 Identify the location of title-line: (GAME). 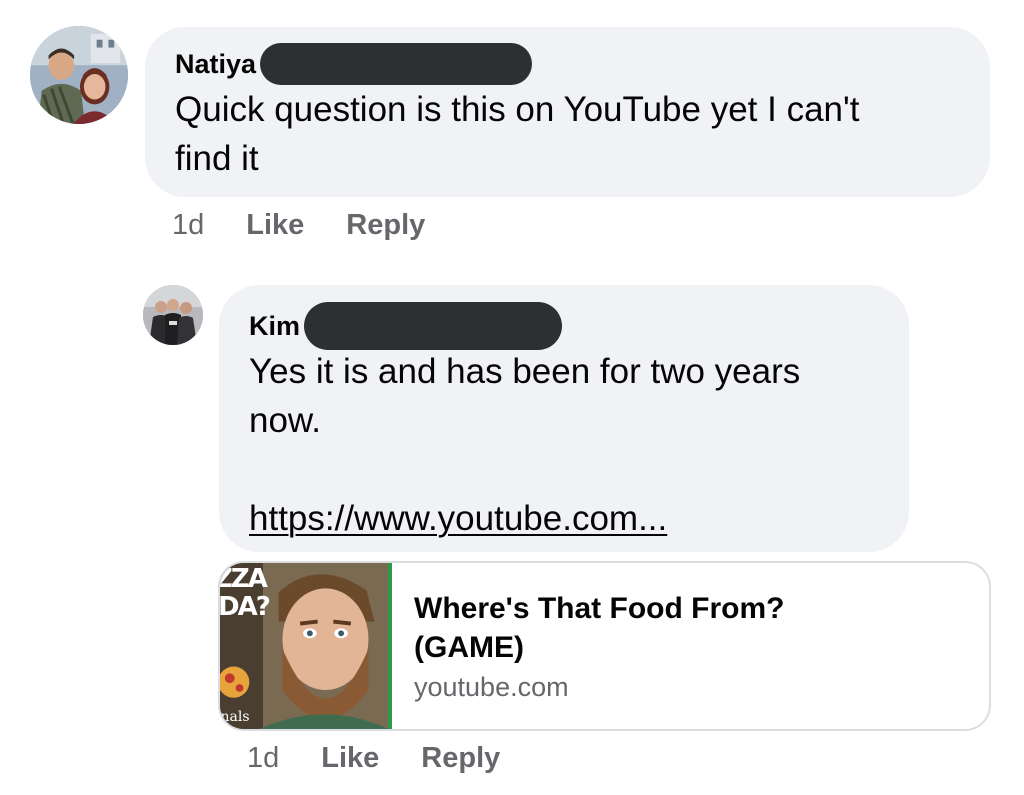
(469, 647).